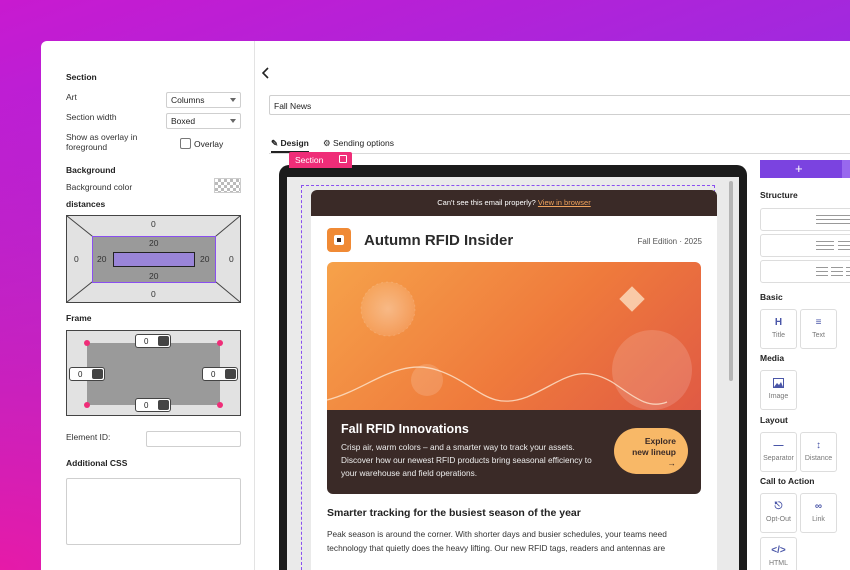 Image resolution: width=850 pixels, height=570 pixels. What do you see at coordinates (818, 322) in the screenshot?
I see `text-lines-icon: ≡` at bounding box center [818, 322].